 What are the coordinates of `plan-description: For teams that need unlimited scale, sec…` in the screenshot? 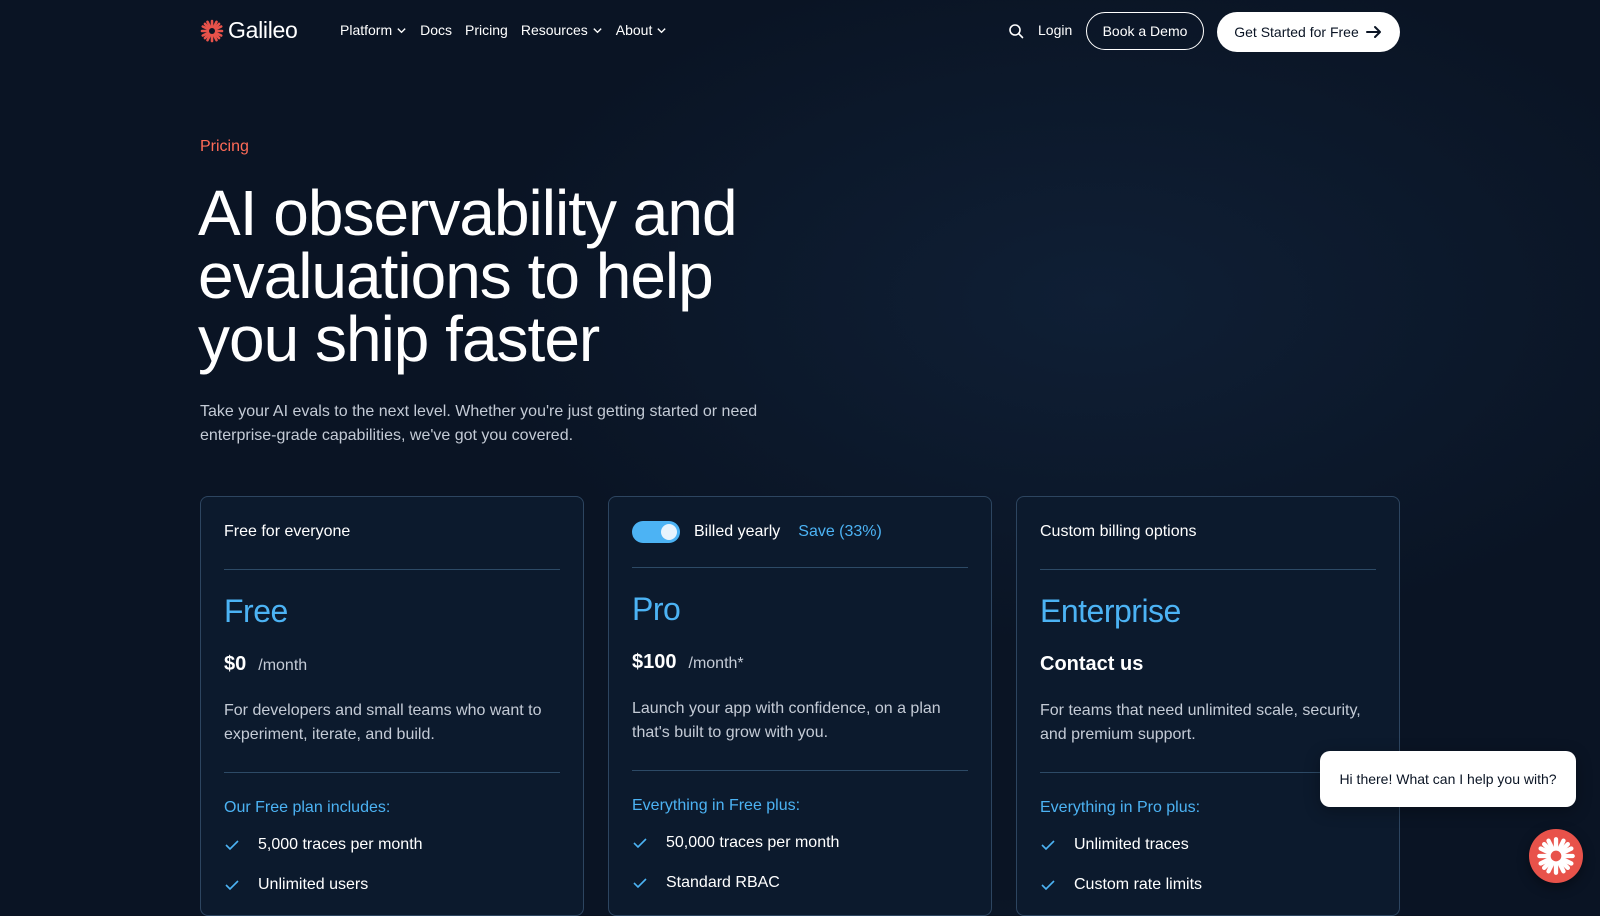 It's located at (1200, 722).